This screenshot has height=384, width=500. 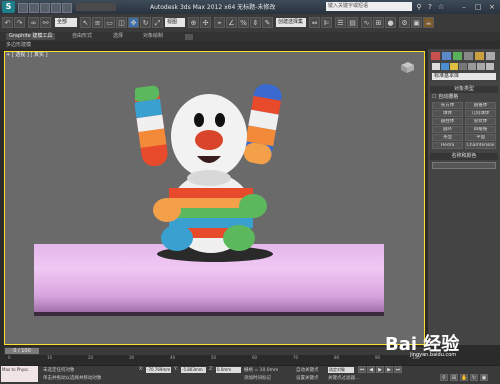 What do you see at coordinates (214, 351) in the screenshot?
I see `time-slider-track` at bounding box center [214, 351].